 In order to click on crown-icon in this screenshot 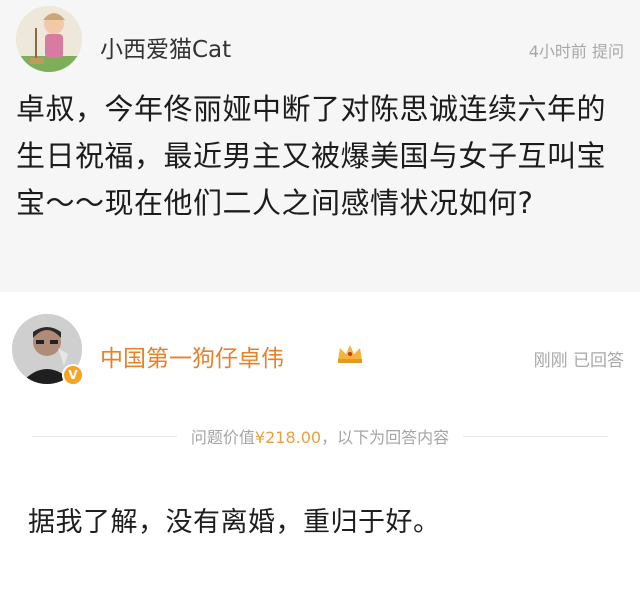, I will do `click(350, 354)`.